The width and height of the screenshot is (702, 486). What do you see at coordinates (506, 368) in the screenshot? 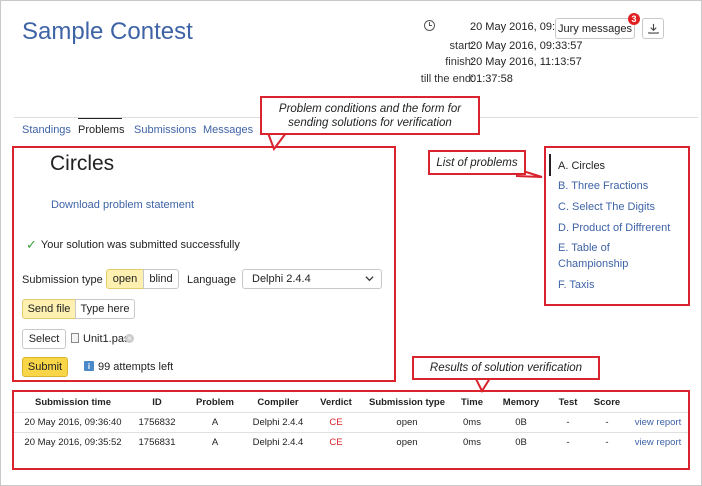
I see `results-callout: Results of solution verification` at bounding box center [506, 368].